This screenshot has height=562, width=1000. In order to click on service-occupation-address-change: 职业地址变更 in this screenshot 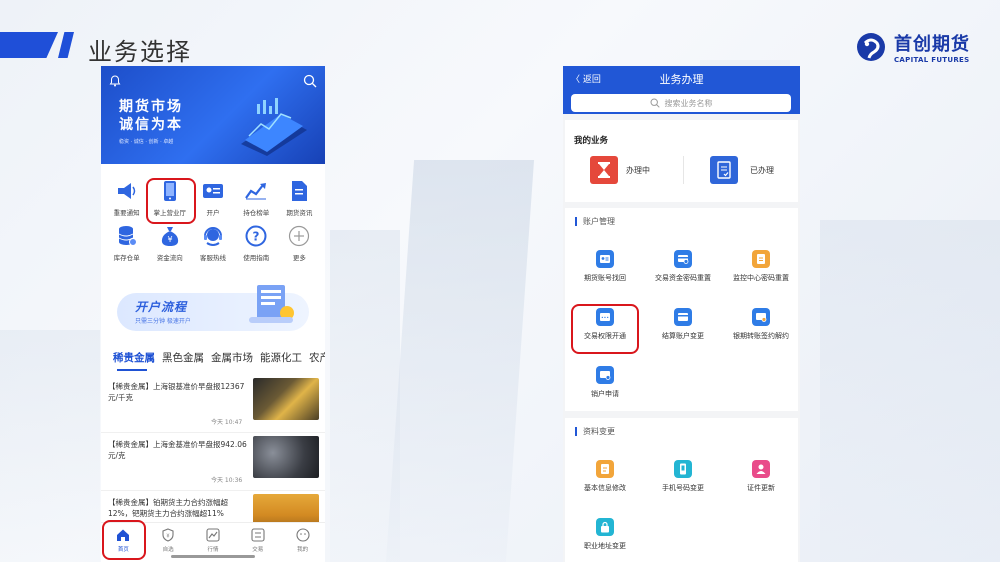, I will do `click(605, 534)`.